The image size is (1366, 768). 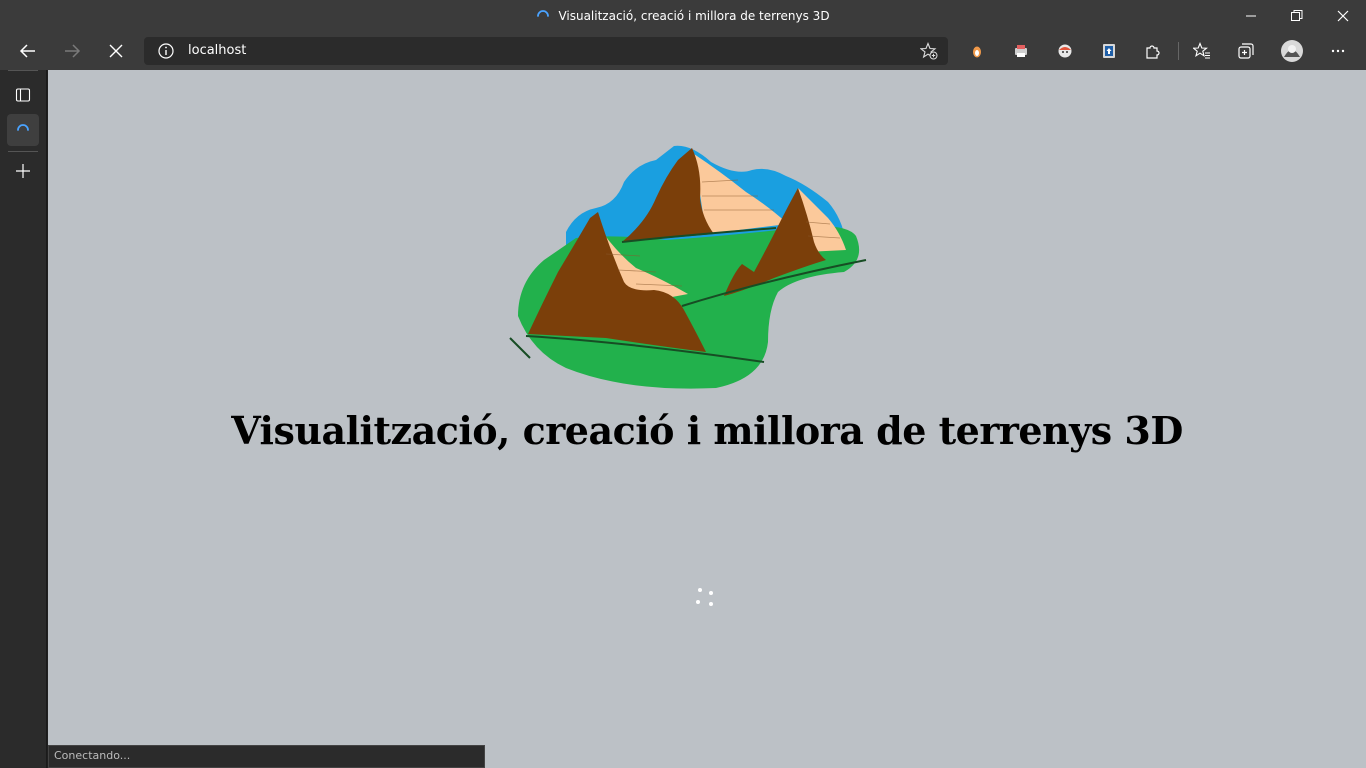 I want to click on plus-icon, so click(x=23, y=171).